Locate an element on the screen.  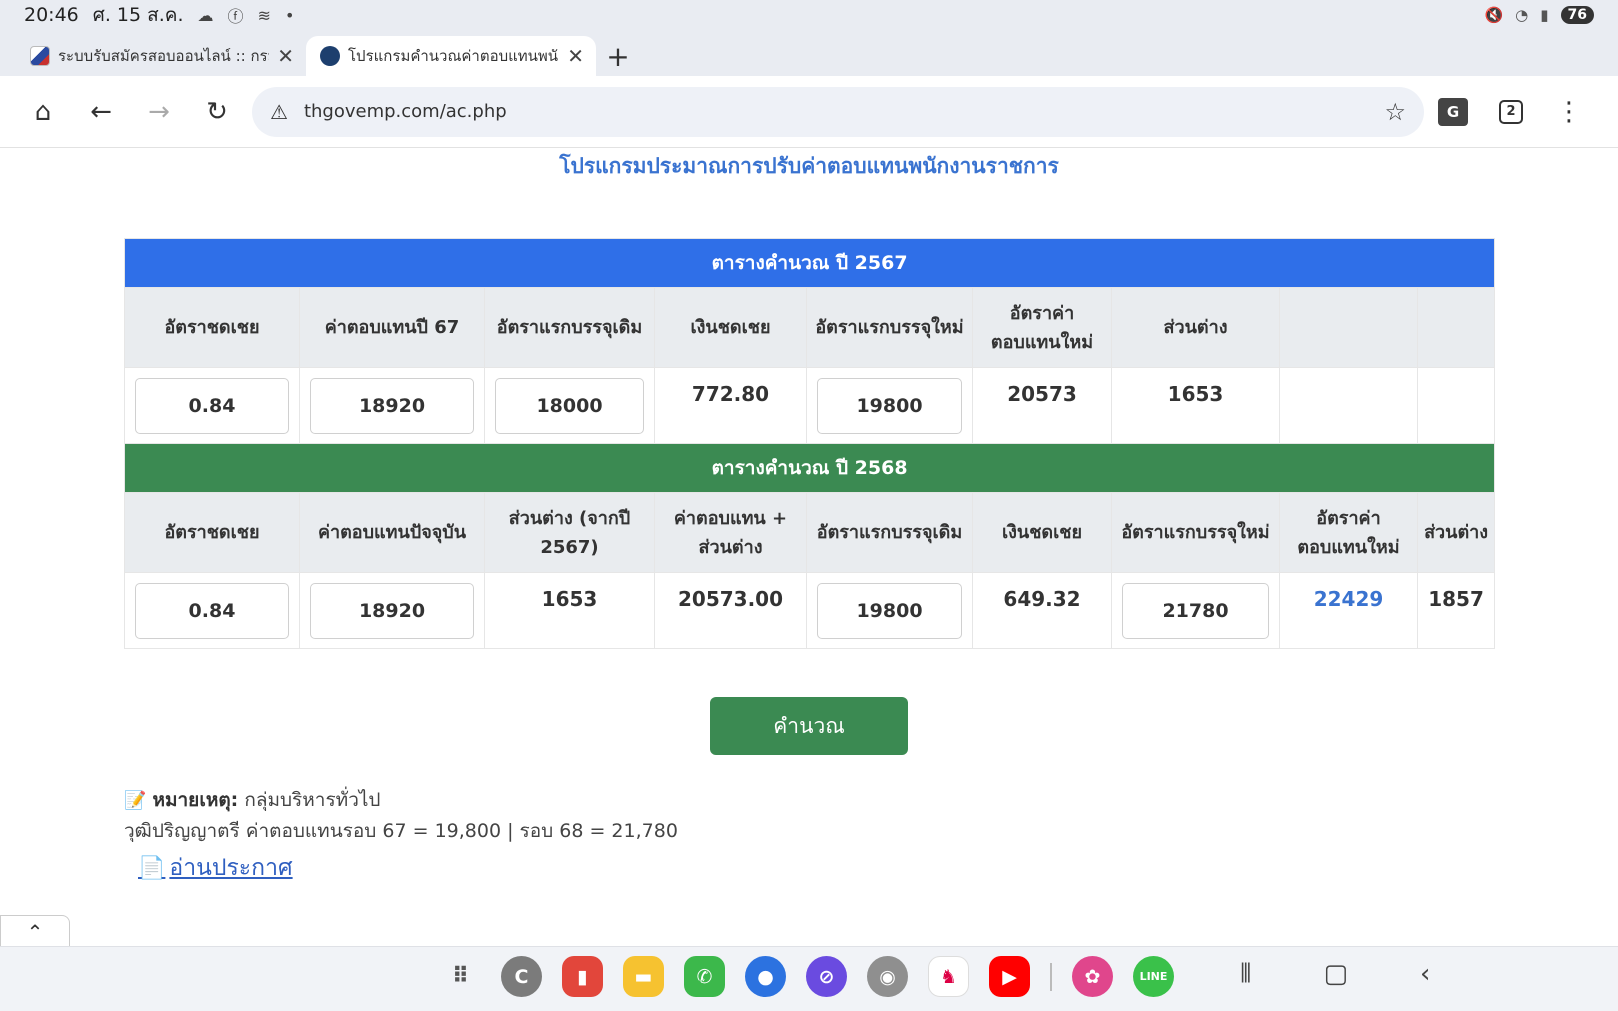
tab-exam-registration: ระบบรับสมัครสอบออนไลน์ :: กรม ✕ is located at coordinates (161, 56).